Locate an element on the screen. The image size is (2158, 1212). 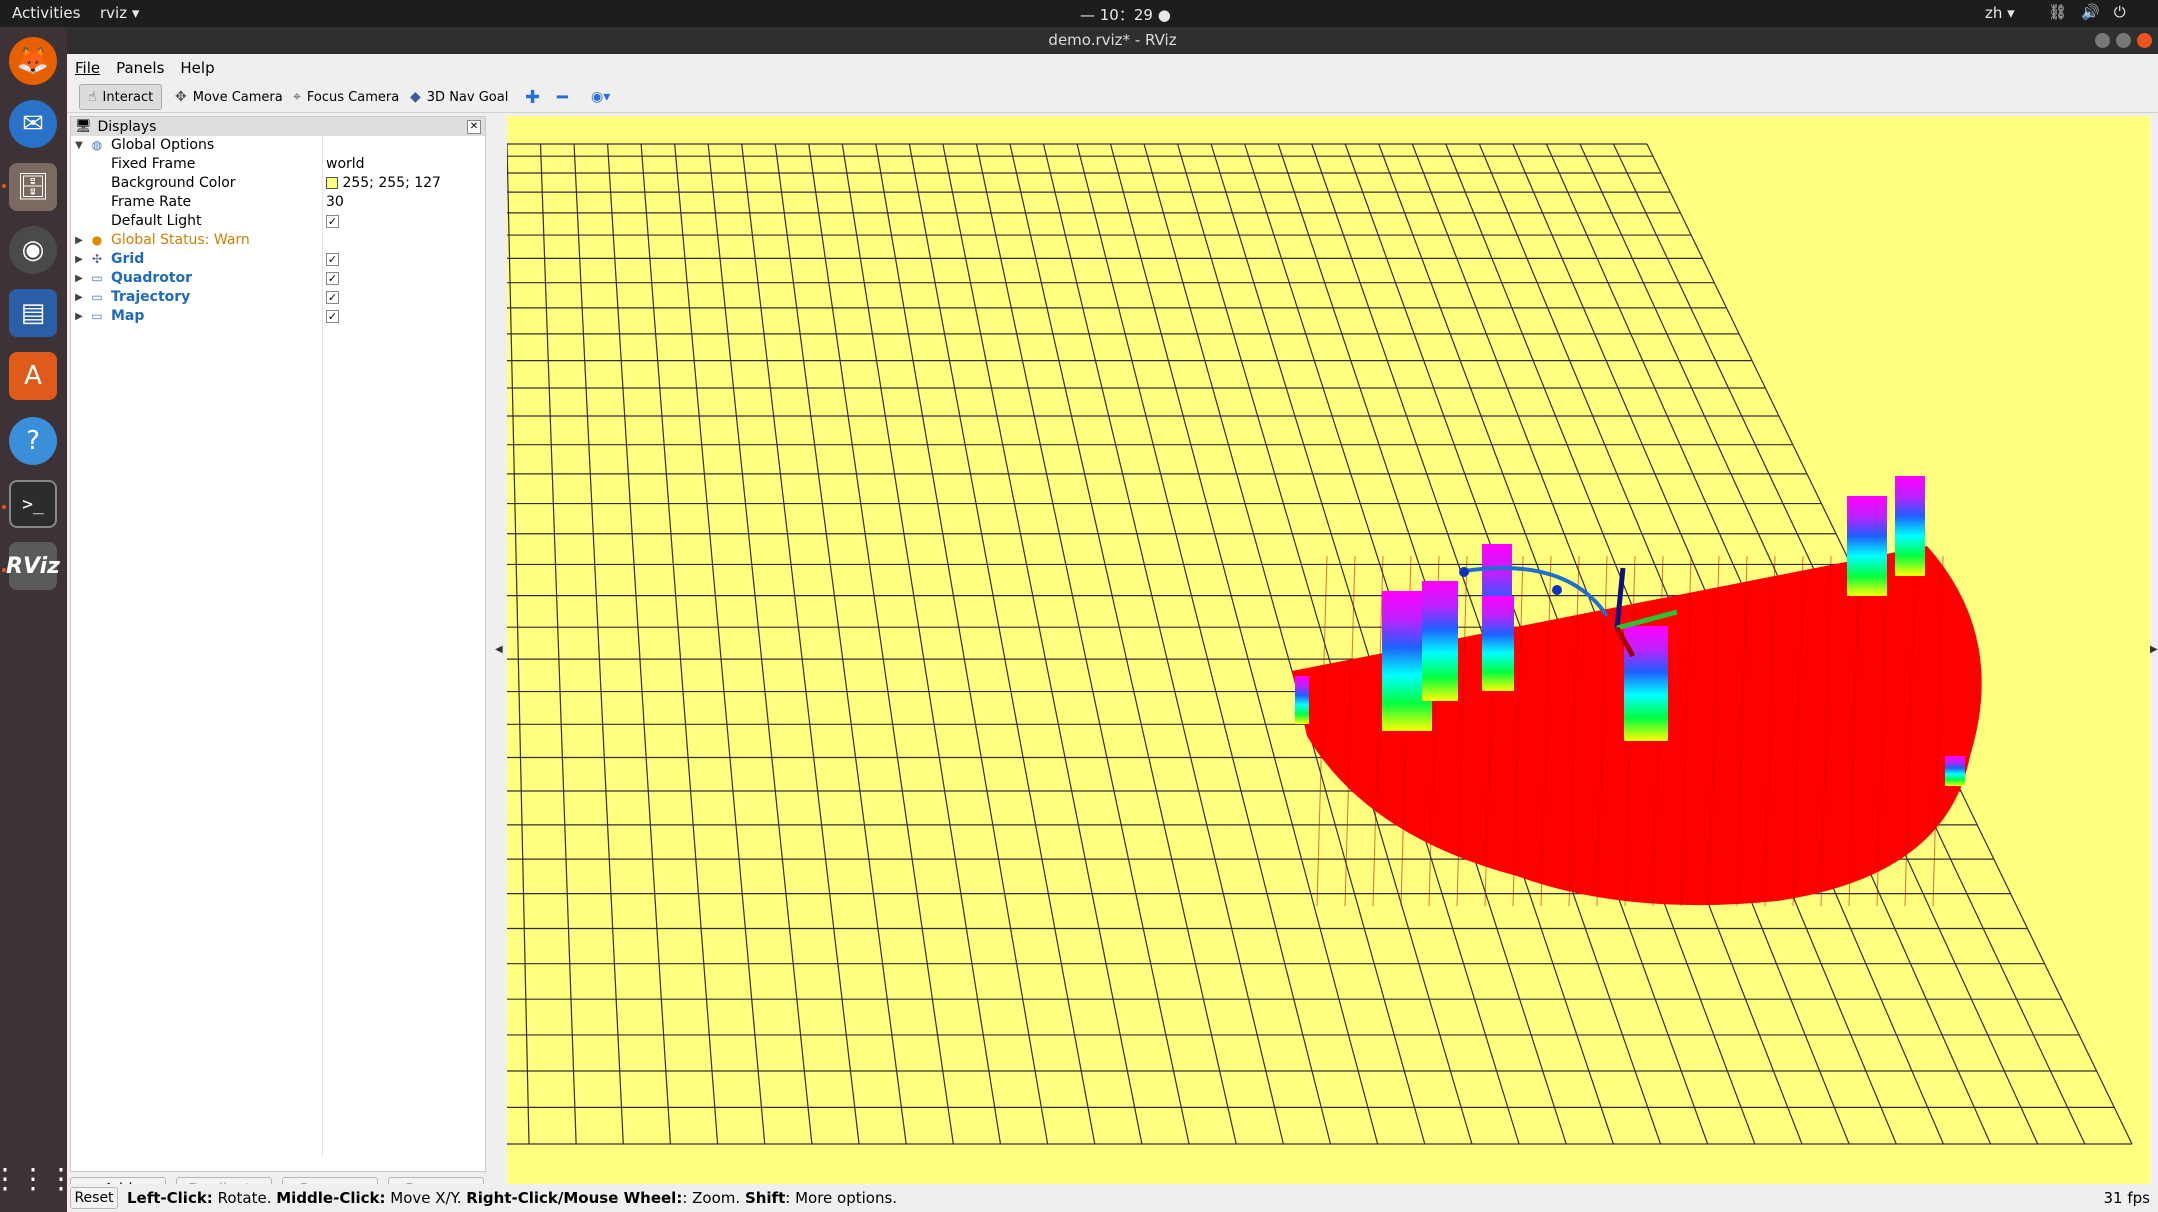
software-center-icon: A is located at coordinates (33, 376).